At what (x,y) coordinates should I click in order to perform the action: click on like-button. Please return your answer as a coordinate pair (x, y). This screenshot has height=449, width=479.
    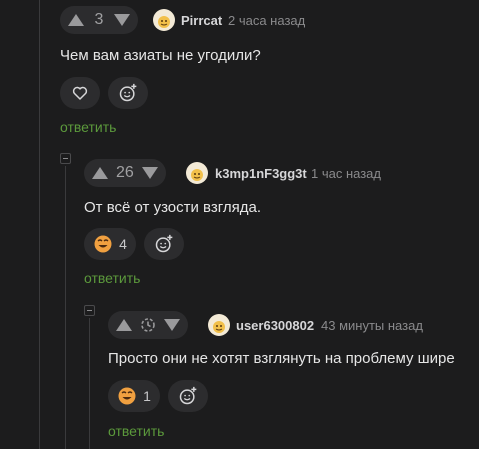
    Looking at the image, I should click on (80, 93).